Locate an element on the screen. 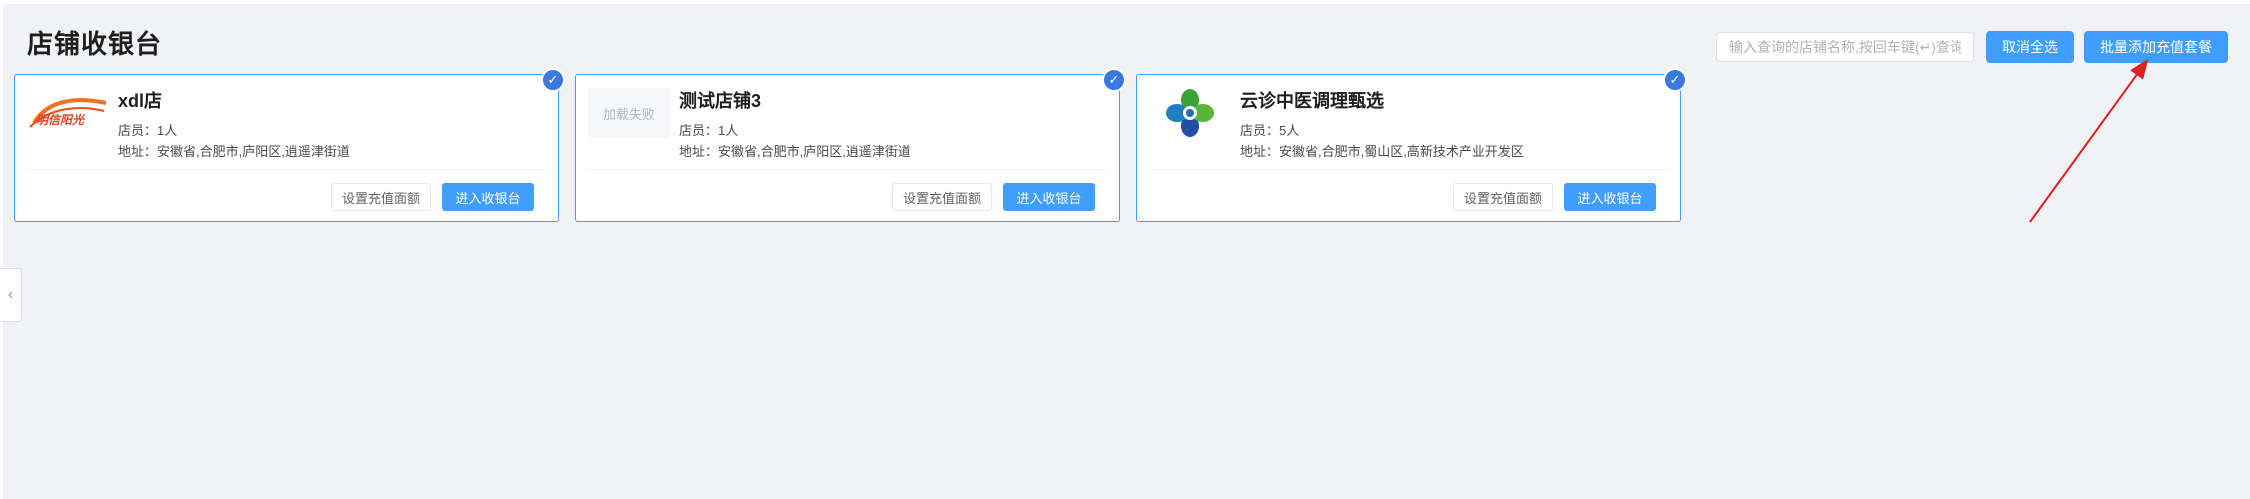 The width and height of the screenshot is (2250, 499). store-logo is located at coordinates (1190, 113).